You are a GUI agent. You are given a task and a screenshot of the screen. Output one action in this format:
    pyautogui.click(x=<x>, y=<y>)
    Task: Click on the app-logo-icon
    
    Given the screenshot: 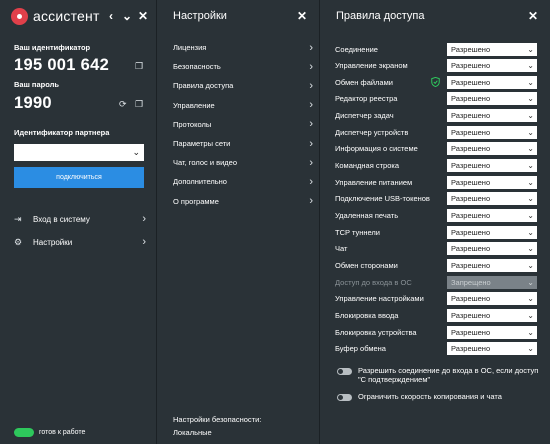 What is the action you would take?
    pyautogui.click(x=19, y=16)
    